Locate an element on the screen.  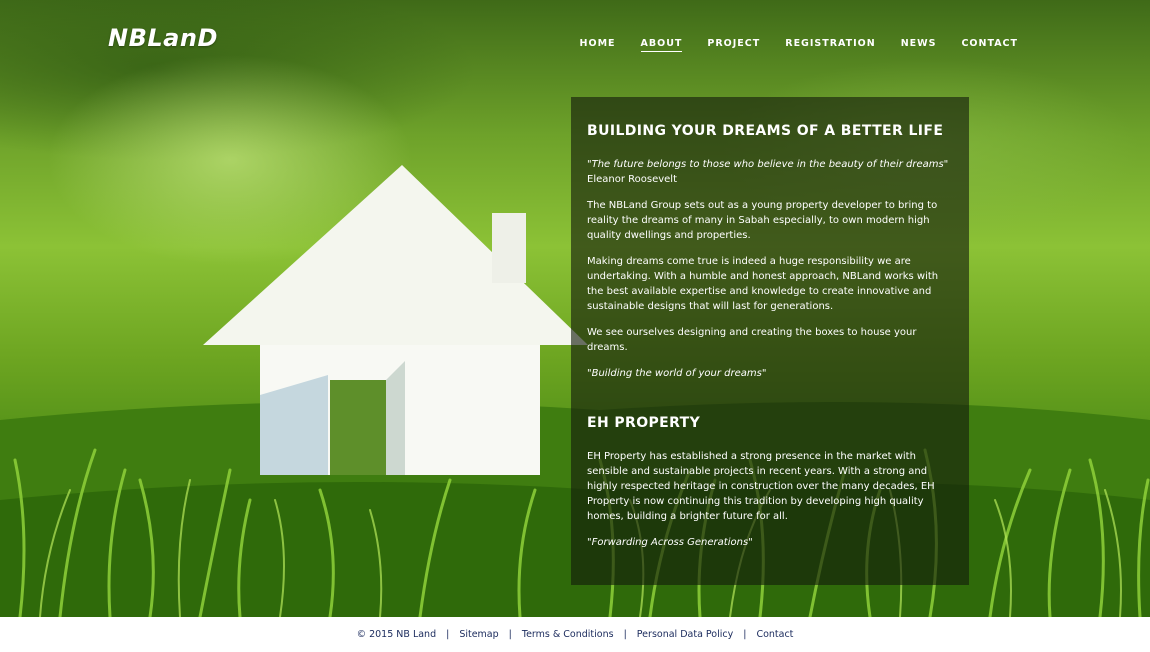
footer-link-terms: Terms & Conditions is located at coordinates (568, 634).